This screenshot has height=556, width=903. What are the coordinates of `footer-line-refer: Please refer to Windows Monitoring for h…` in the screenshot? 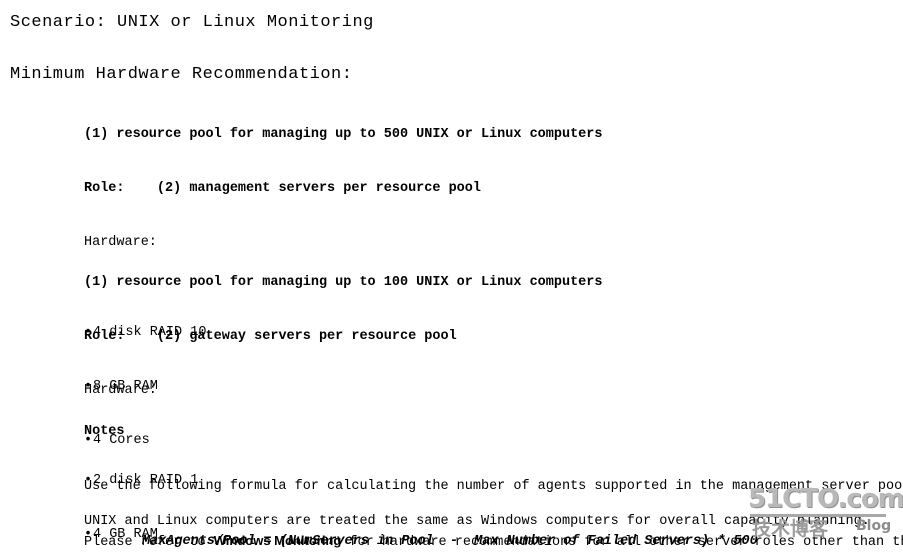 It's located at (493, 541).